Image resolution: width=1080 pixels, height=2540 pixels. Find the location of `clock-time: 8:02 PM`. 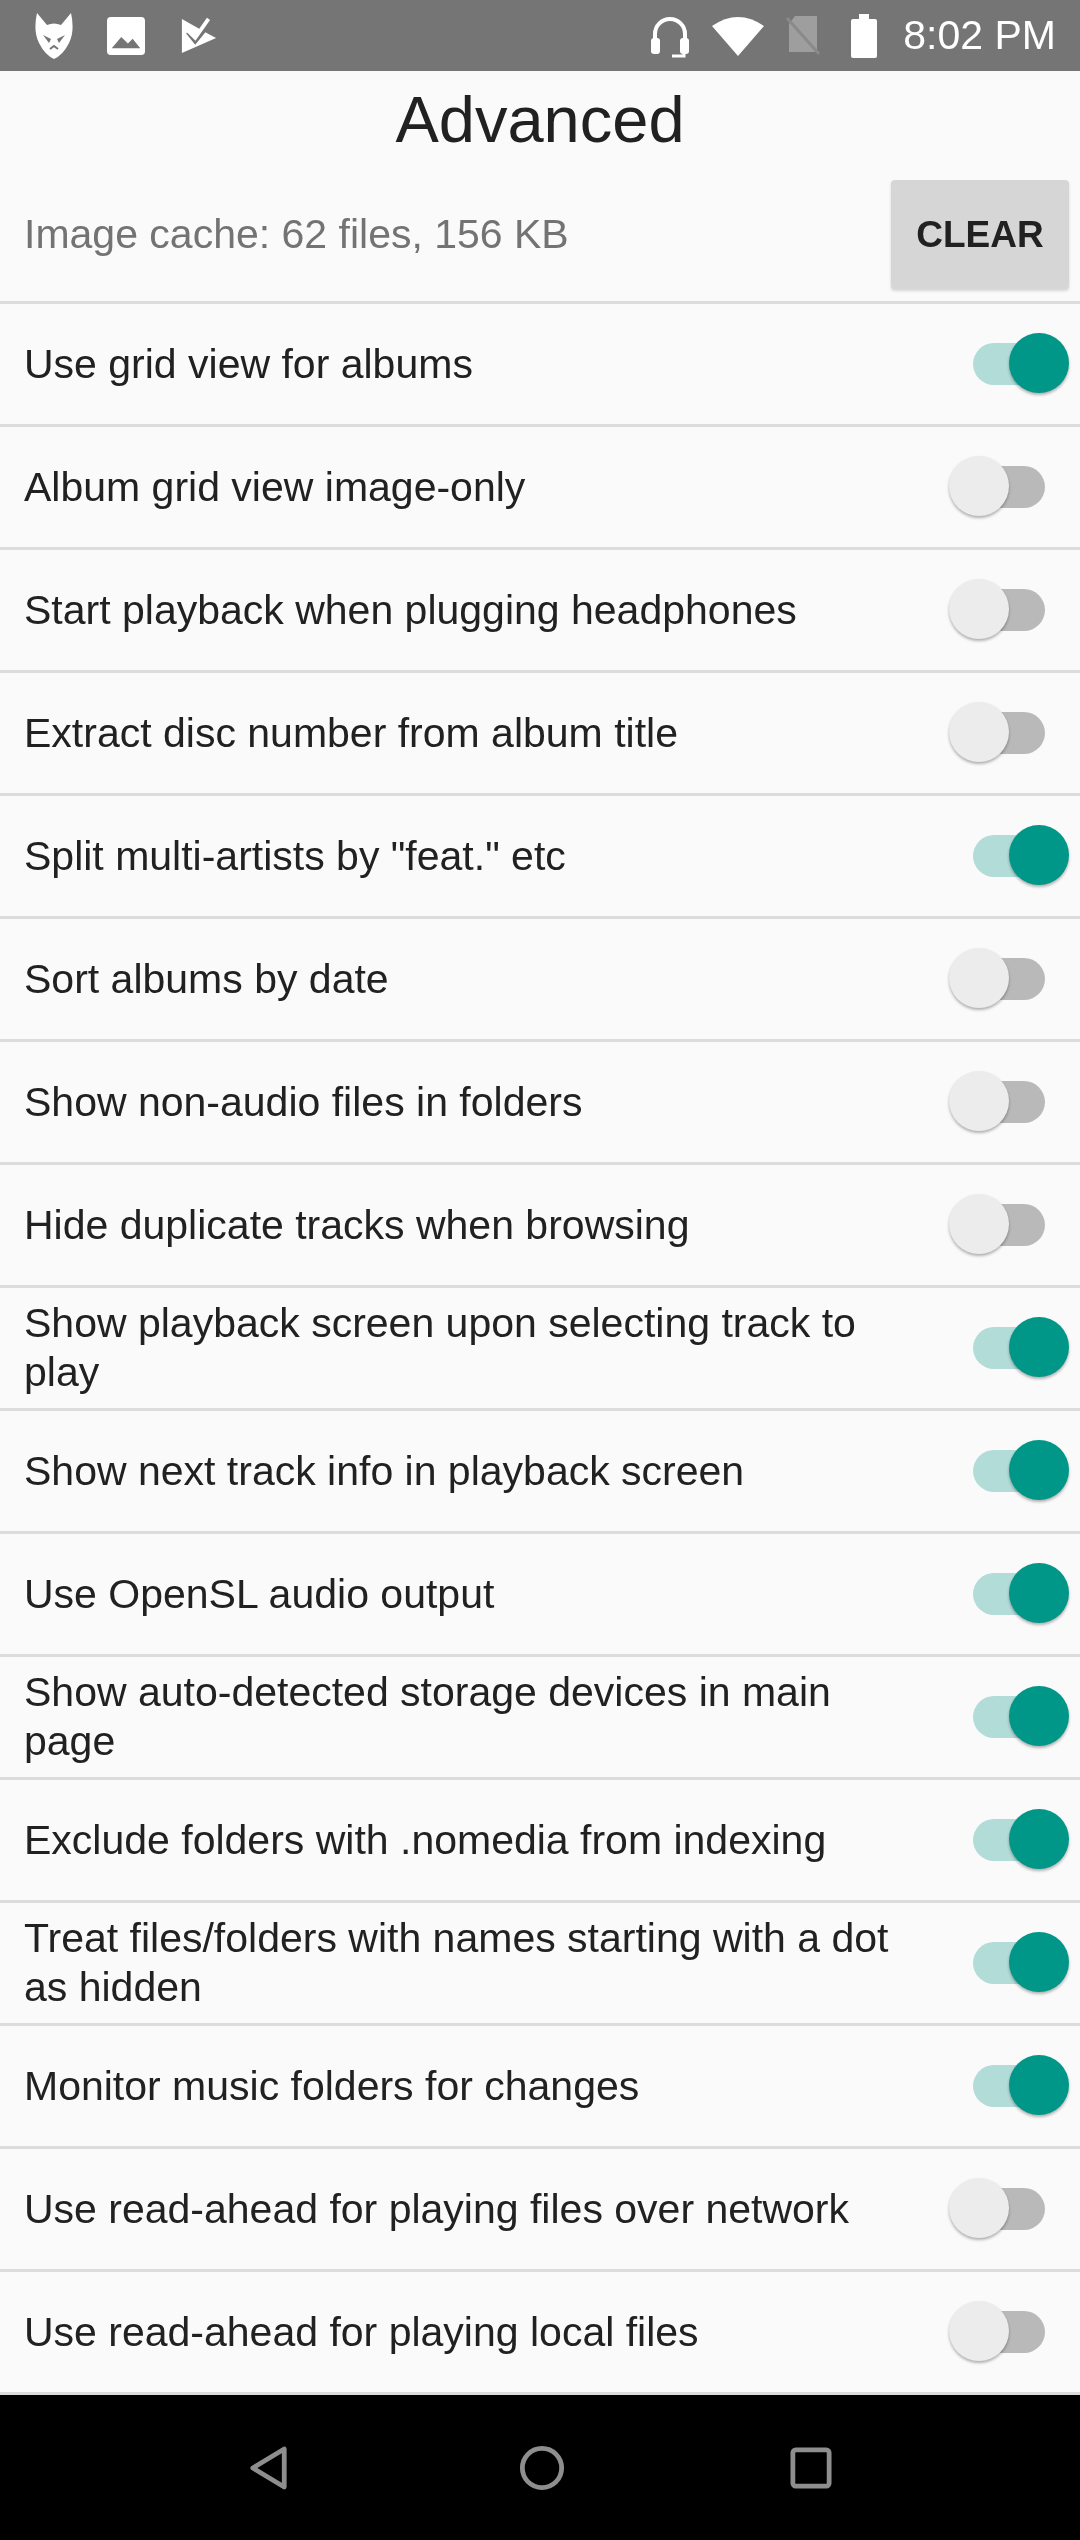

clock-time: 8:02 PM is located at coordinates (979, 35).